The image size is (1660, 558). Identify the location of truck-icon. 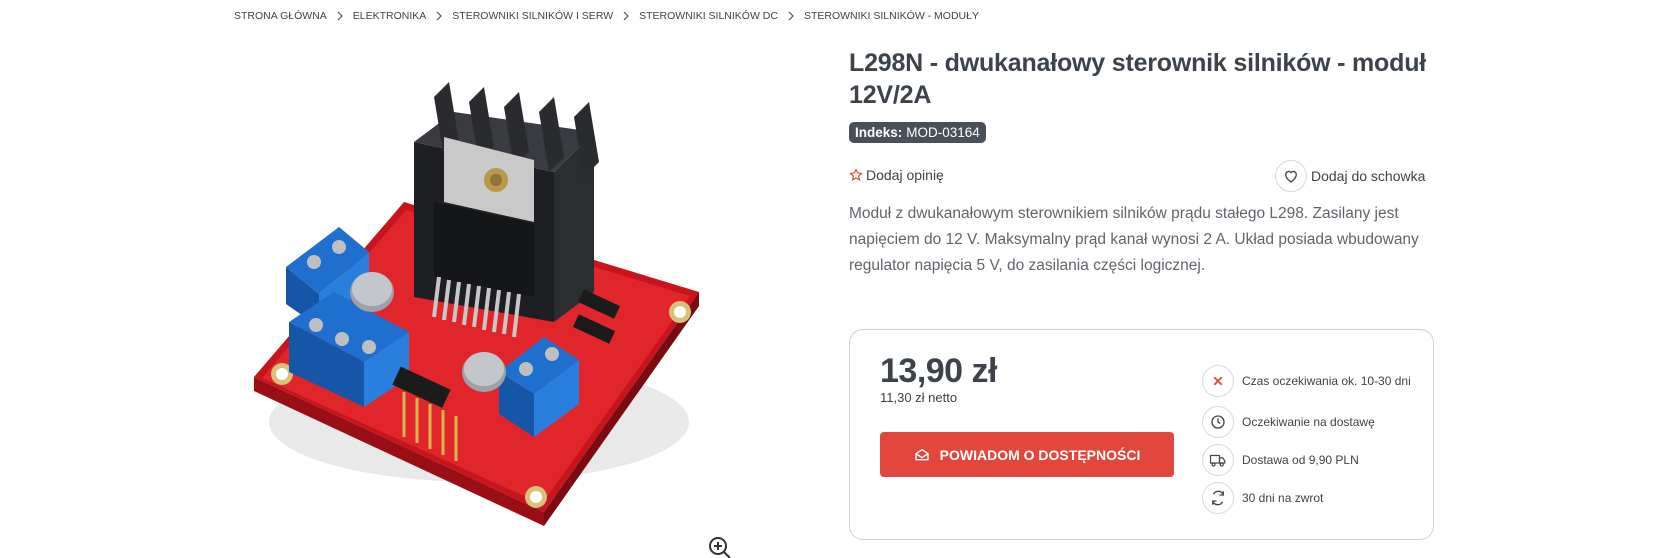
(1218, 460).